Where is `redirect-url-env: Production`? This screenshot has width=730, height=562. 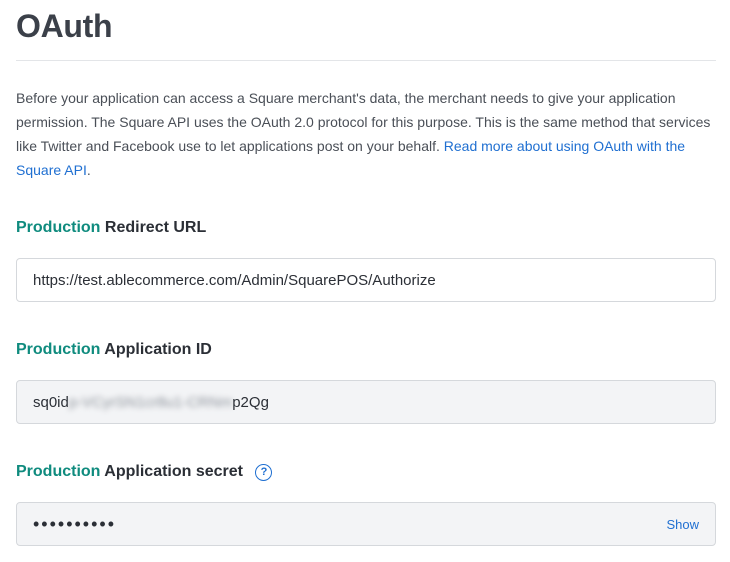 redirect-url-env: Production is located at coordinates (58, 227).